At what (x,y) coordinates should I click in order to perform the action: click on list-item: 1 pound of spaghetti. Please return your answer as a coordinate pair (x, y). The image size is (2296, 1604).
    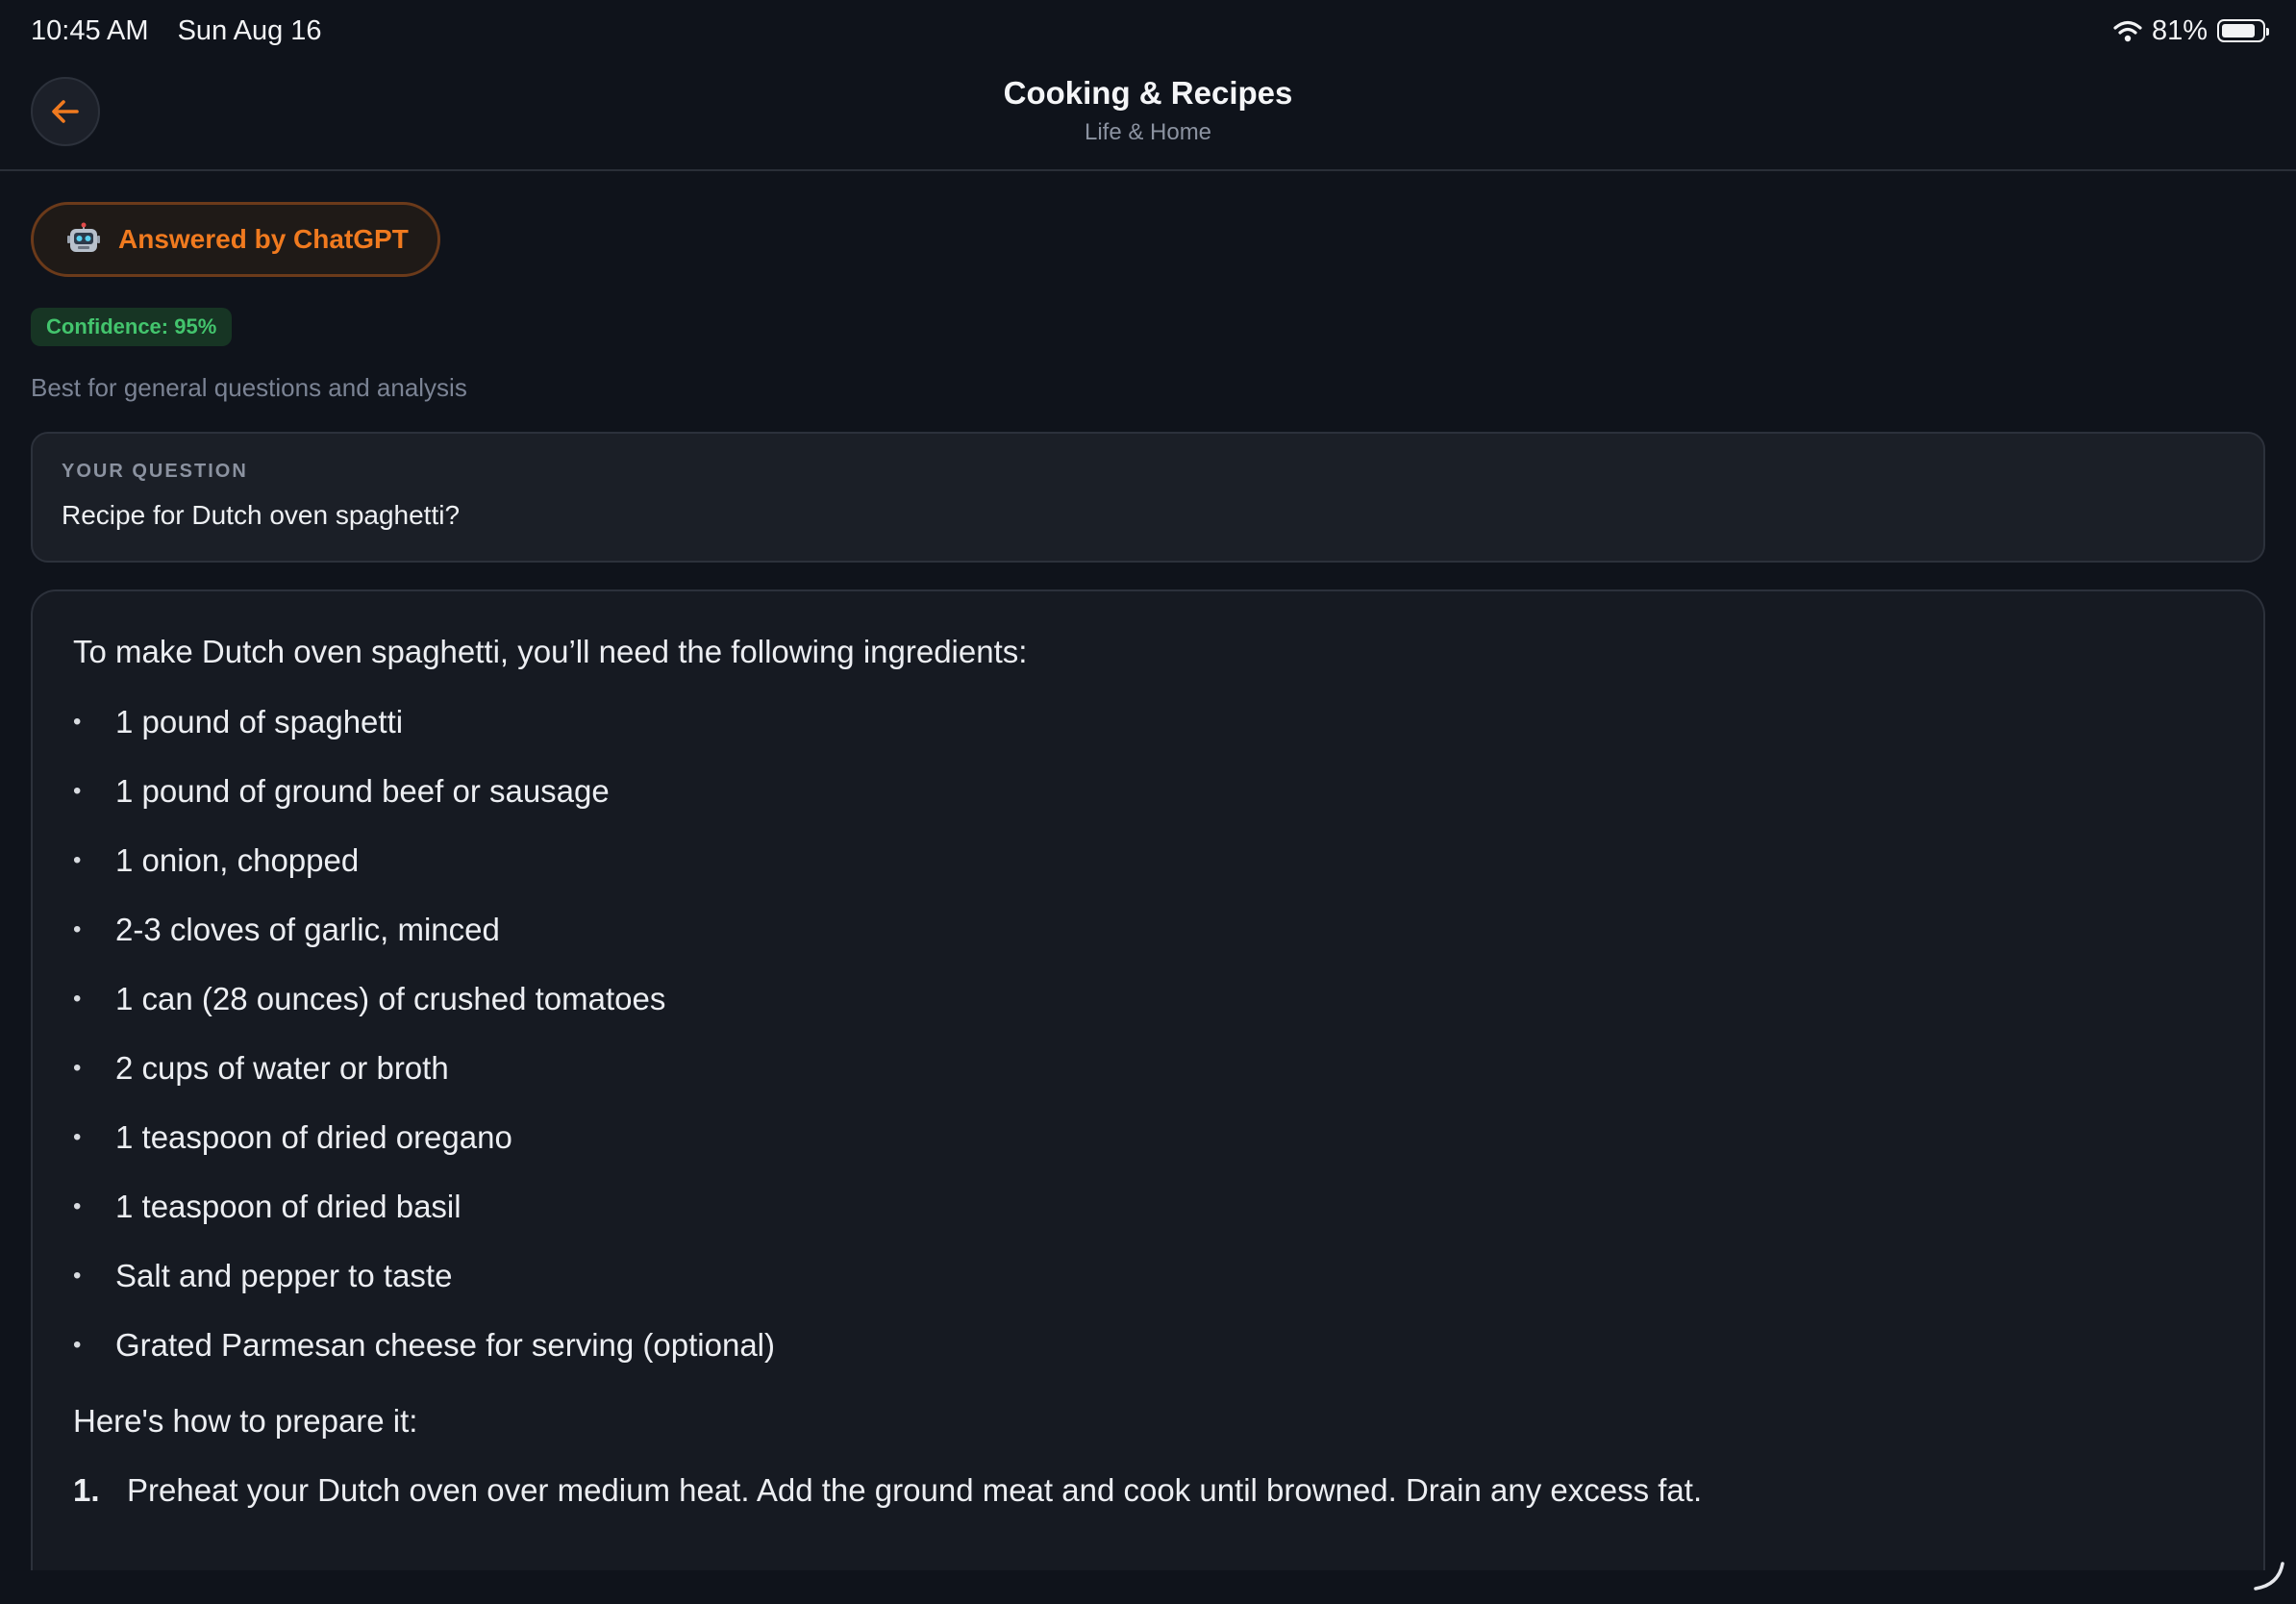
    Looking at the image, I should click on (1148, 737).